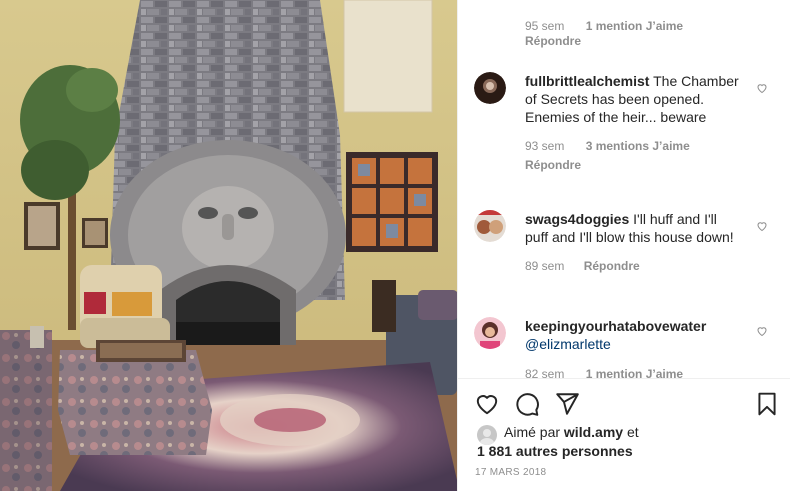 This screenshot has width=790, height=491. What do you see at coordinates (615, 326) in the screenshot?
I see `comment-username: keepingyourhatabovewater` at bounding box center [615, 326].